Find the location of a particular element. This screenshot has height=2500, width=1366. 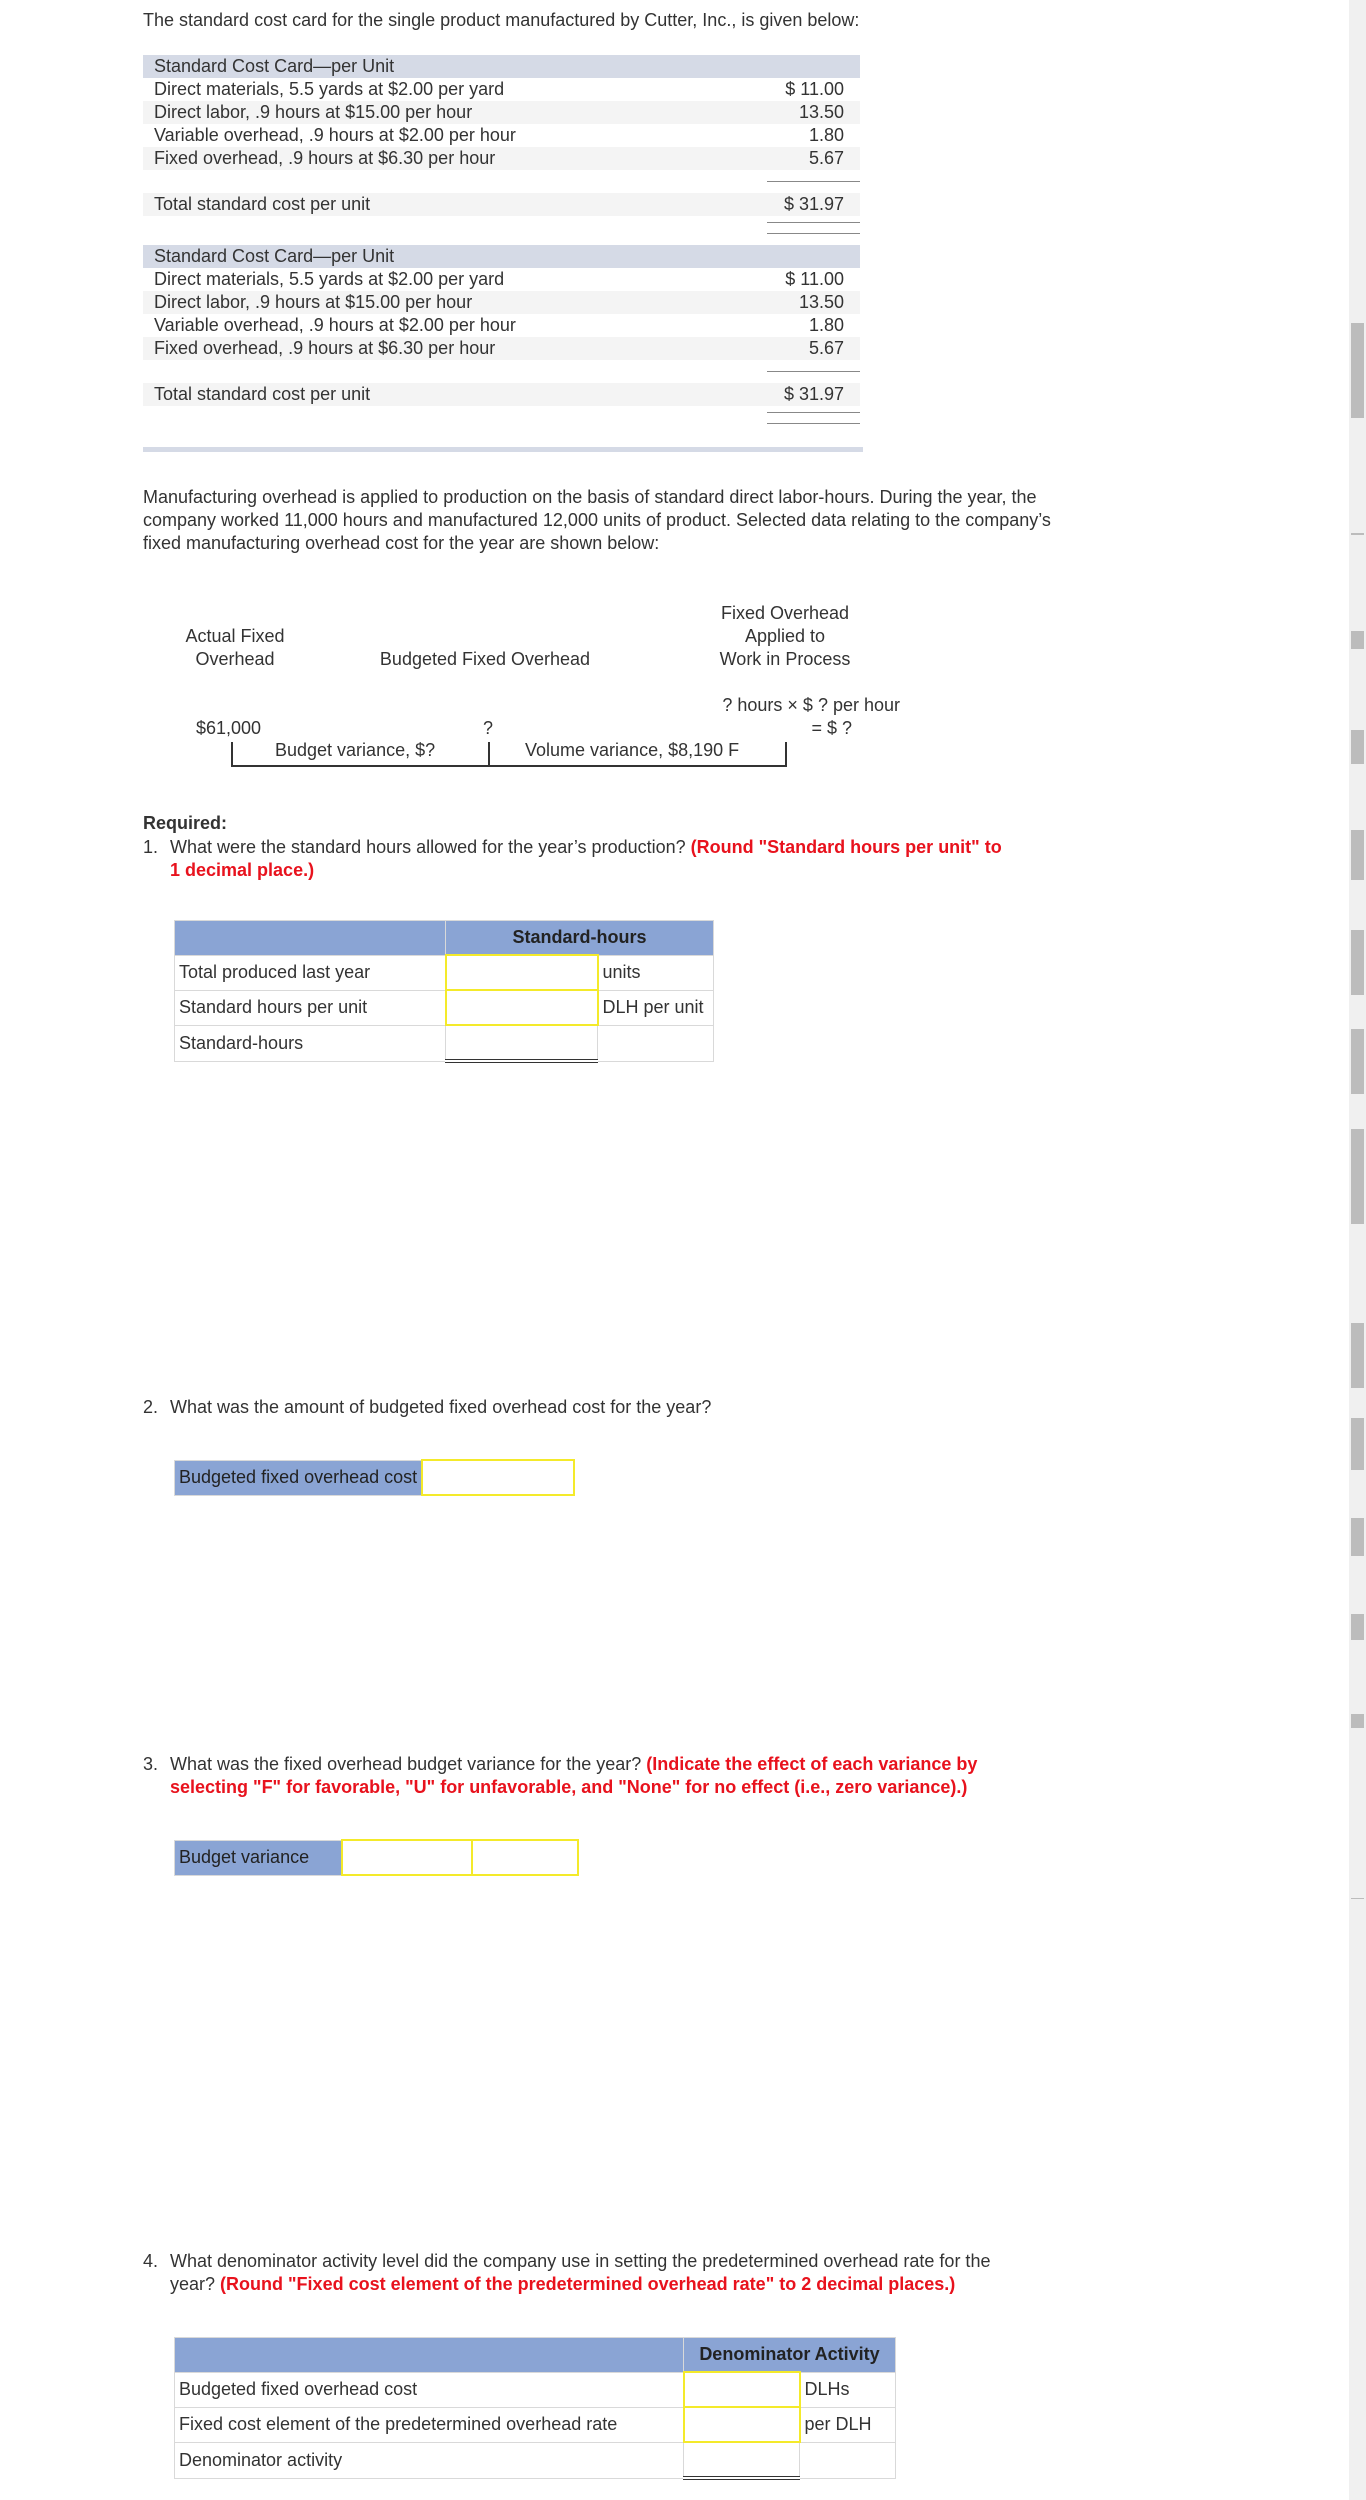

total-produced-input-cell is located at coordinates (521, 972).